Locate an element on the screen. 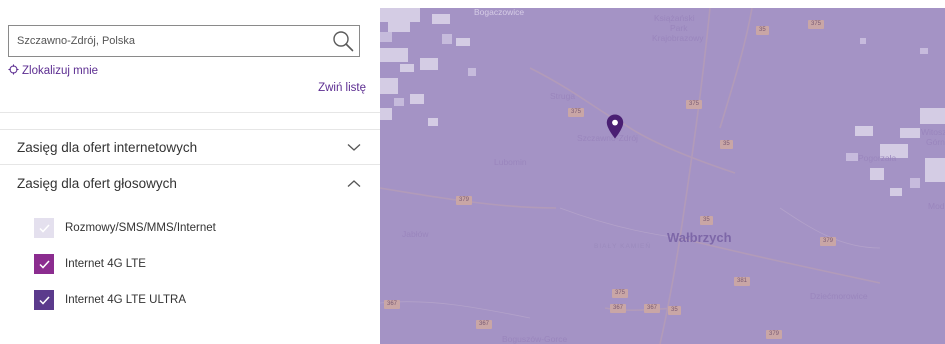 The image size is (945, 344). map-label-ksiazanski: Książański is located at coordinates (674, 18).